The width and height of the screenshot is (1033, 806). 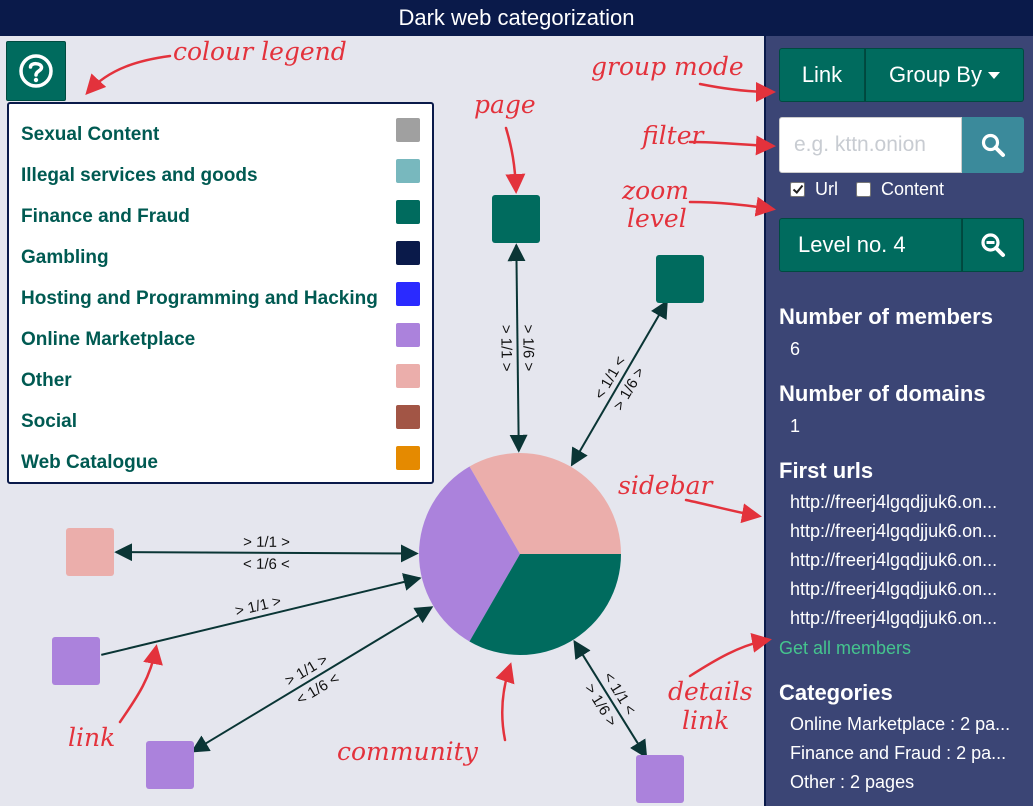 What do you see at coordinates (220, 462) in the screenshot?
I see `legend-item: Web Catalogue` at bounding box center [220, 462].